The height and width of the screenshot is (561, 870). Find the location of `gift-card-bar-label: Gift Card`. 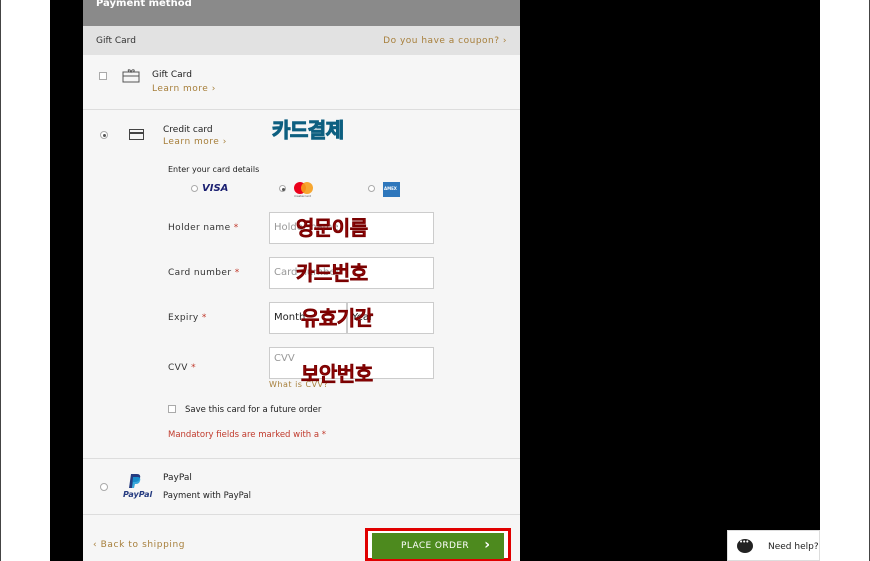

gift-card-bar-label: Gift Card is located at coordinates (116, 41).